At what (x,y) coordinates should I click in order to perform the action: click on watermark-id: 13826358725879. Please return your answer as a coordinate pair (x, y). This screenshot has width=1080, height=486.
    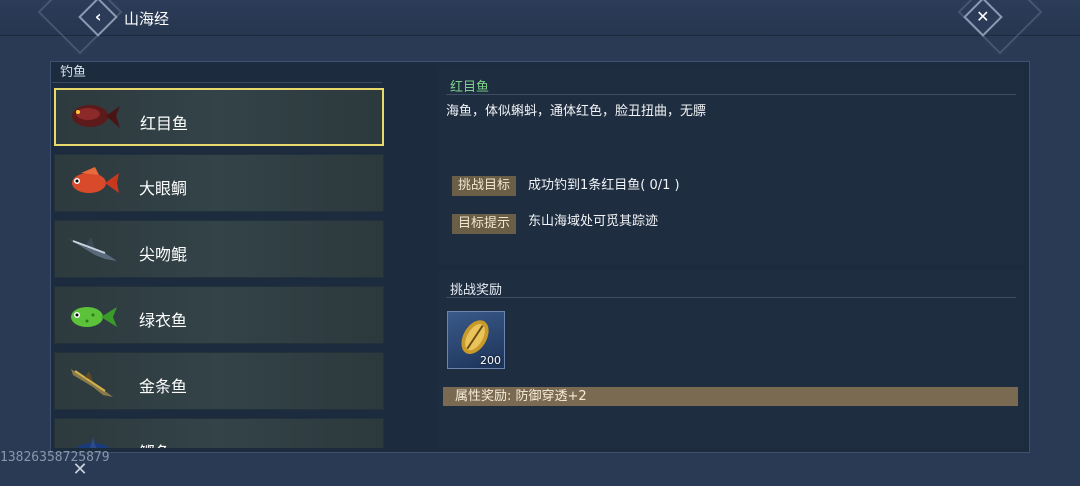
    Looking at the image, I should click on (55, 457).